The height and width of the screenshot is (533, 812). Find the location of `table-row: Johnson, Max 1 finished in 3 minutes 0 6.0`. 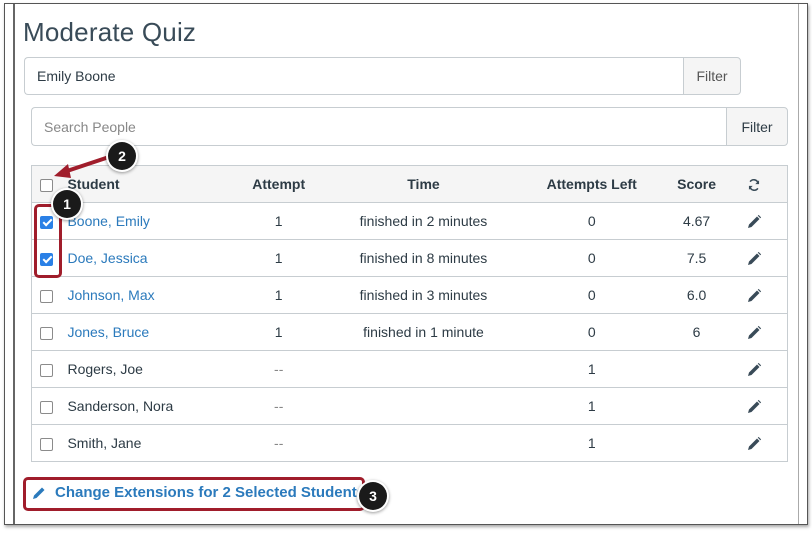

table-row: Johnson, Max 1 finished in 3 minutes 0 6.0 is located at coordinates (409, 295).